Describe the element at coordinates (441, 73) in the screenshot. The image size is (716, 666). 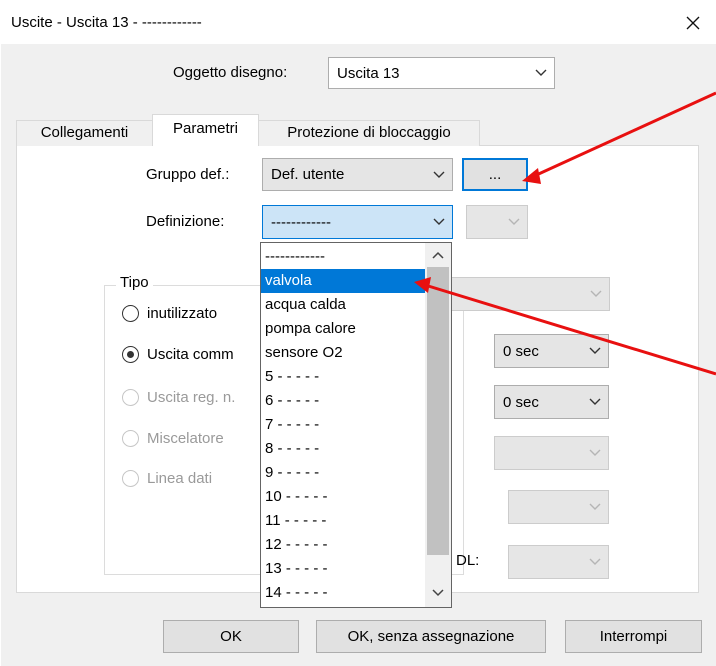
I see `oggetto-select: Uscita 13` at that location.